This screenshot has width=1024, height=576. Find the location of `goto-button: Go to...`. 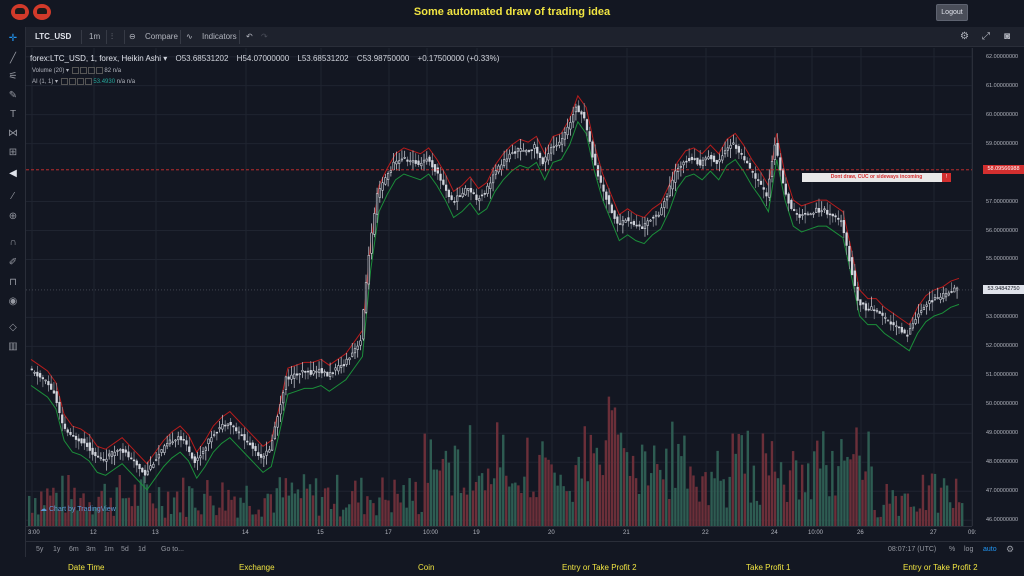

goto-button: Go to... is located at coordinates (172, 549).